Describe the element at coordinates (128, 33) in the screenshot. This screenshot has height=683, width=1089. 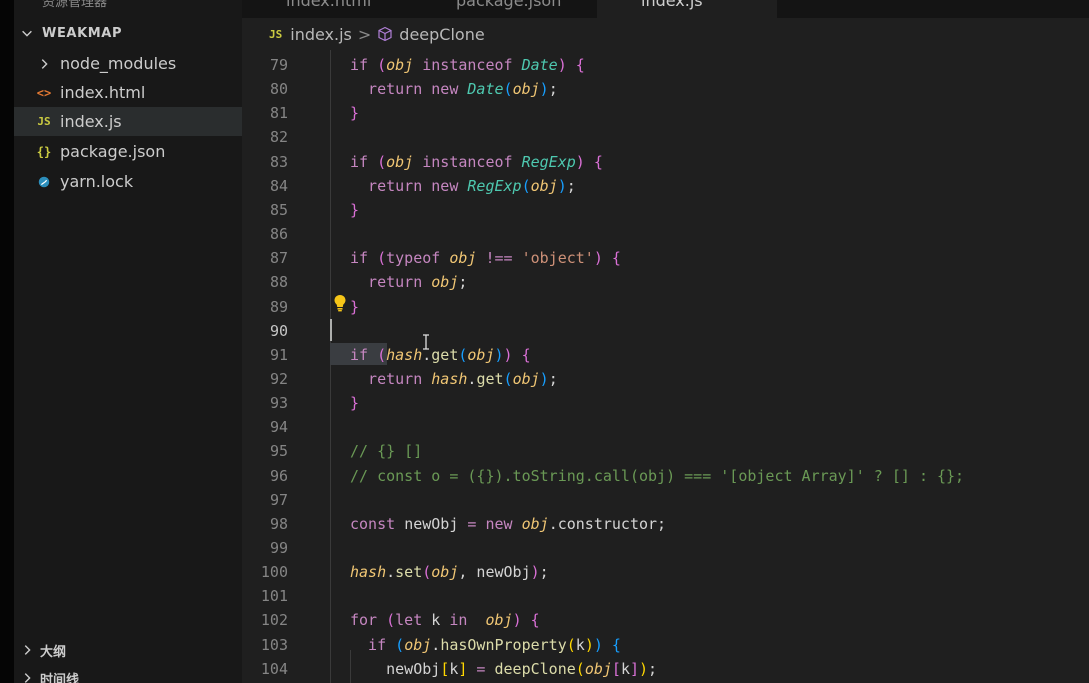
I see `project-folder-header: WEAKMAP` at that location.